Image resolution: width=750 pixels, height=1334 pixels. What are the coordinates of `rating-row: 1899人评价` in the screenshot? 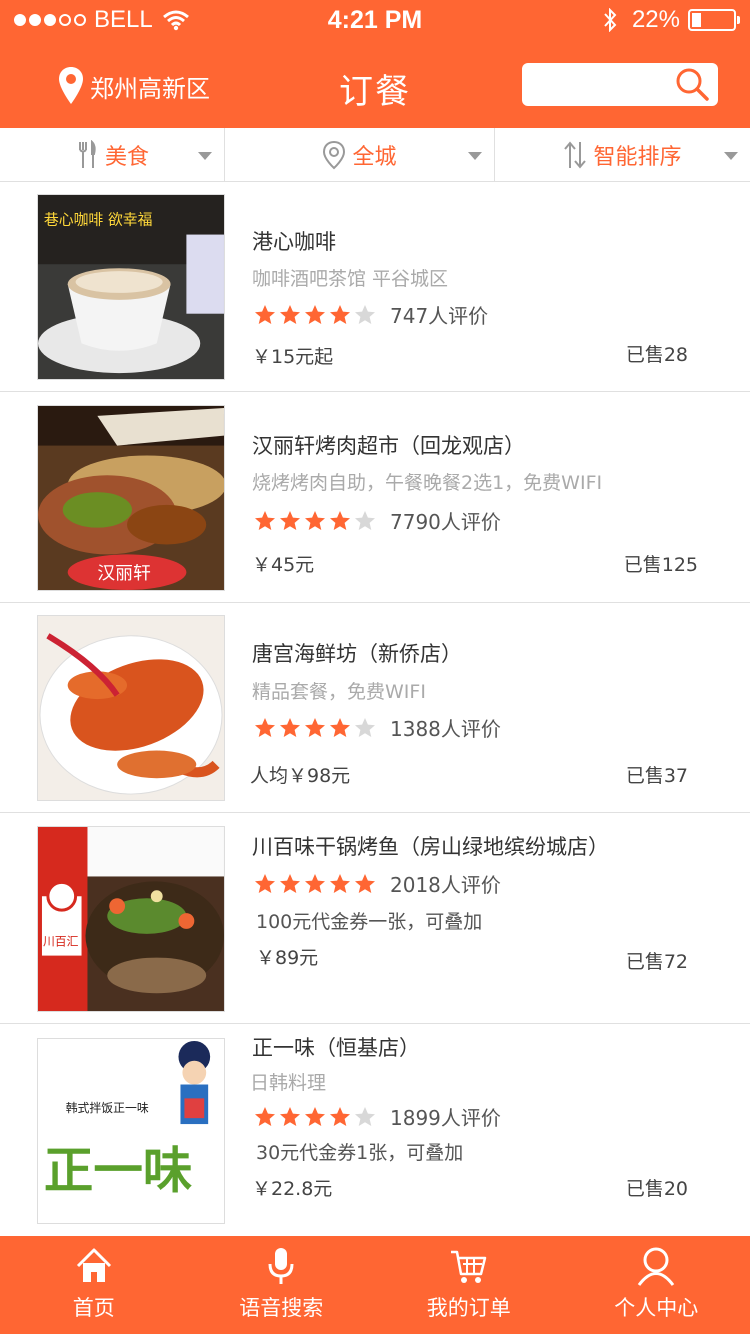 It's located at (377, 1116).